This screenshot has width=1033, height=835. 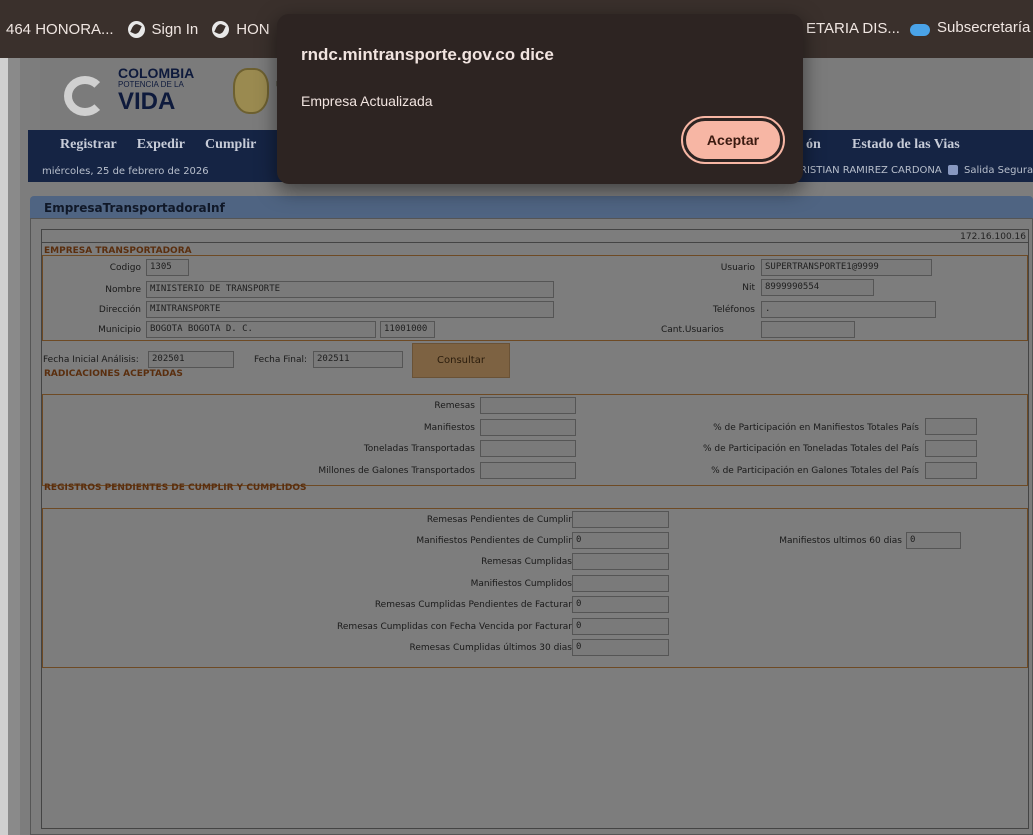 I want to click on direccion-field: MINTRANSPORTE, so click(x=350, y=309).